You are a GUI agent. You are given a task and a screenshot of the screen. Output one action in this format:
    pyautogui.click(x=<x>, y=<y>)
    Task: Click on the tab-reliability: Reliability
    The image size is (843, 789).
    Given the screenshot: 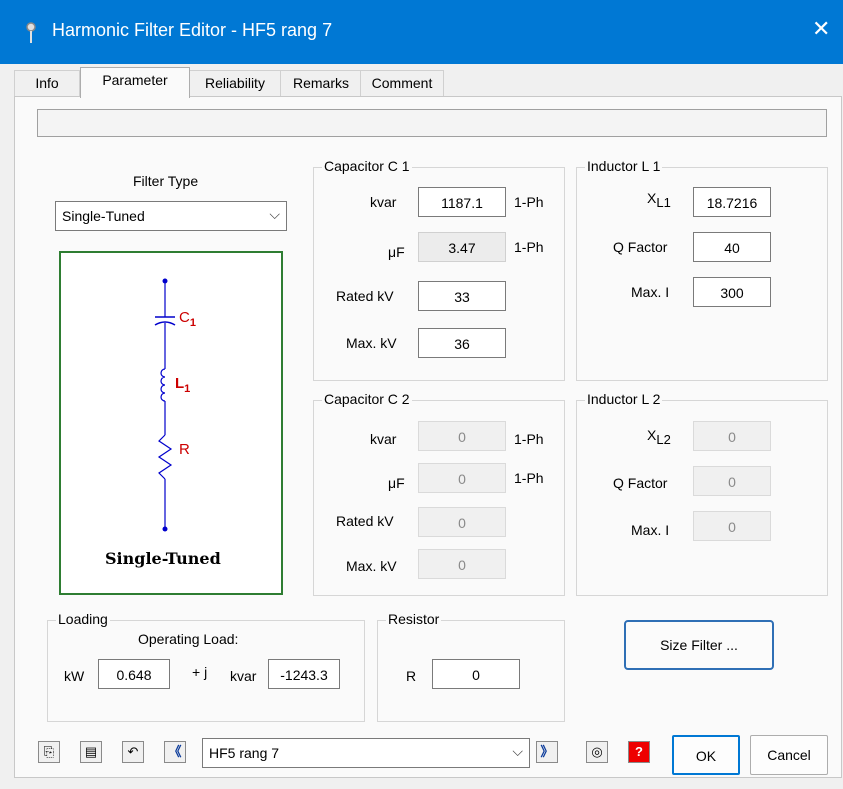 What is the action you would take?
    pyautogui.click(x=235, y=83)
    